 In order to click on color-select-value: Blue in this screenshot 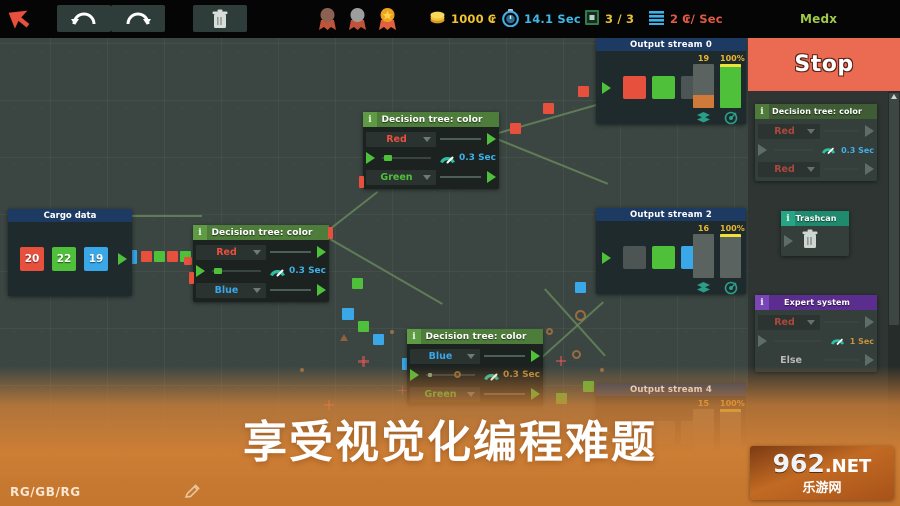, I will do `click(440, 356)`.